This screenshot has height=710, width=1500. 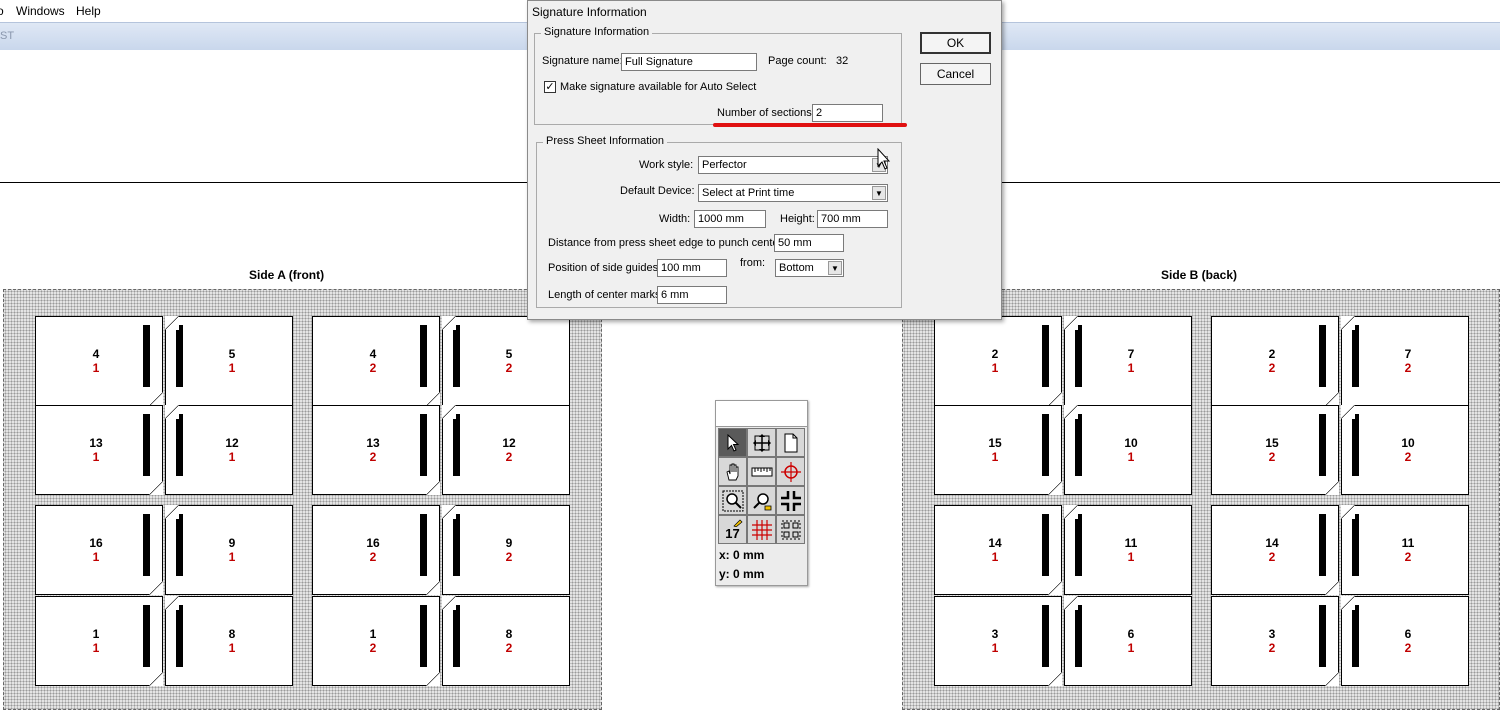 I want to click on imposed-page: 16 1, so click(x=99, y=550).